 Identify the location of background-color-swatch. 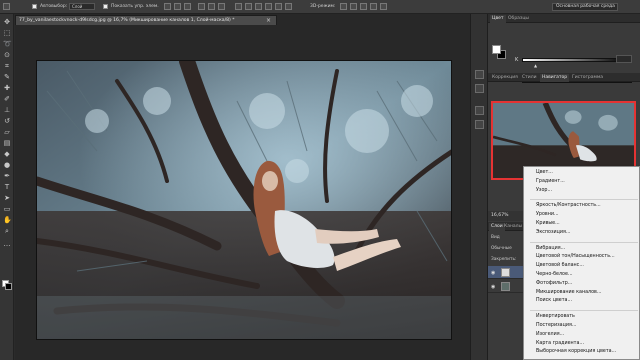
(8, 286).